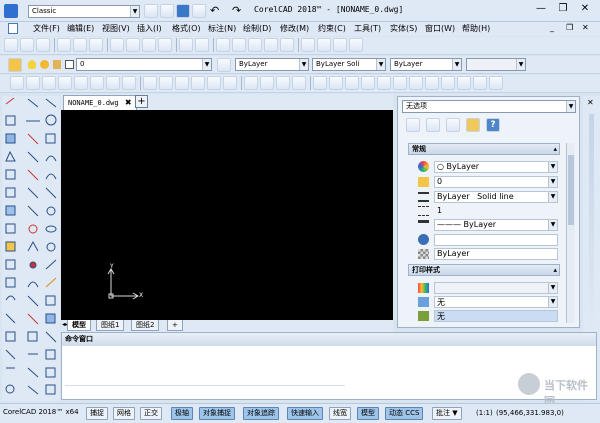 This screenshot has height=423, width=600. What do you see at coordinates (367, 28) in the screenshot?
I see `menu-tools: 工具(T)` at bounding box center [367, 28].